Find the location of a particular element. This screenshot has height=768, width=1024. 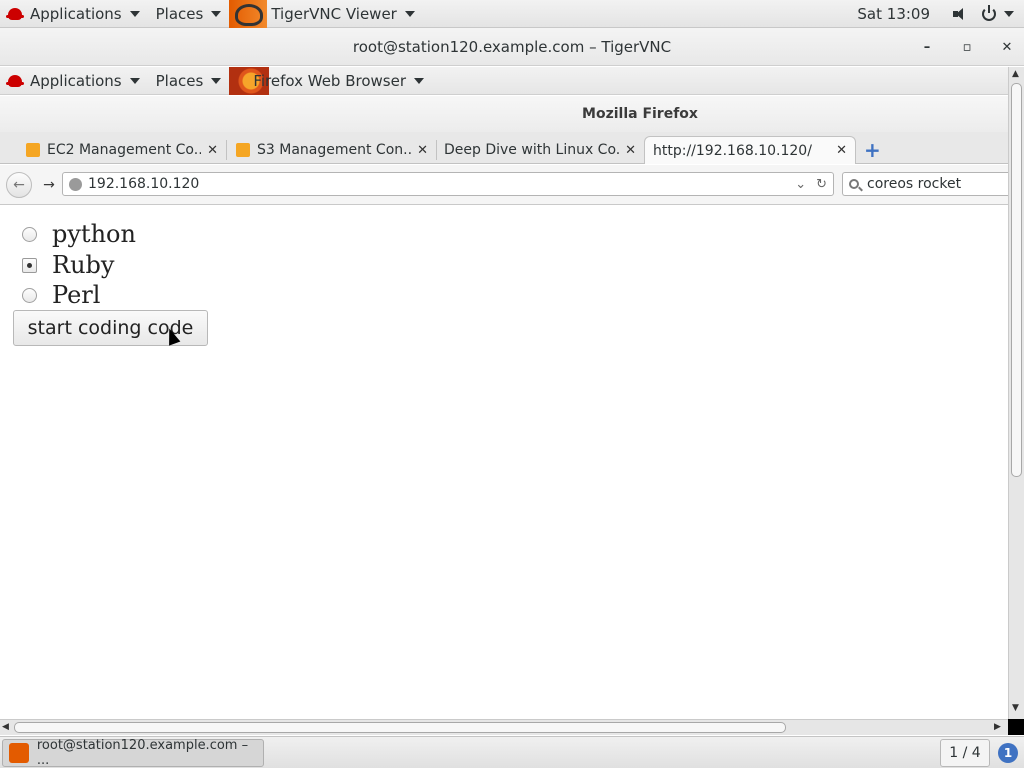

applications-menu: Applications is located at coordinates (74, 14).